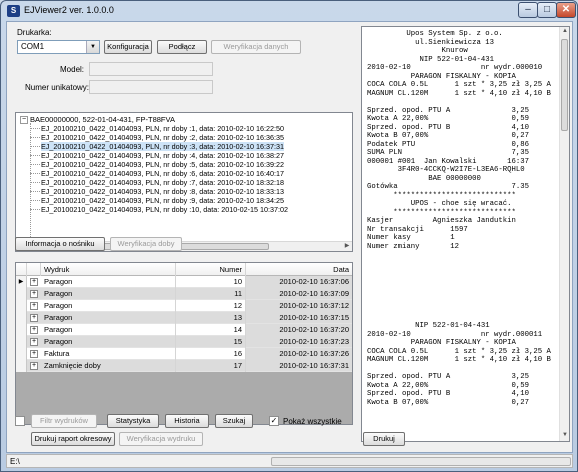 The image size is (578, 472). What do you see at coordinates (564, 85) in the screenshot?
I see `scroll-thumb` at bounding box center [564, 85].